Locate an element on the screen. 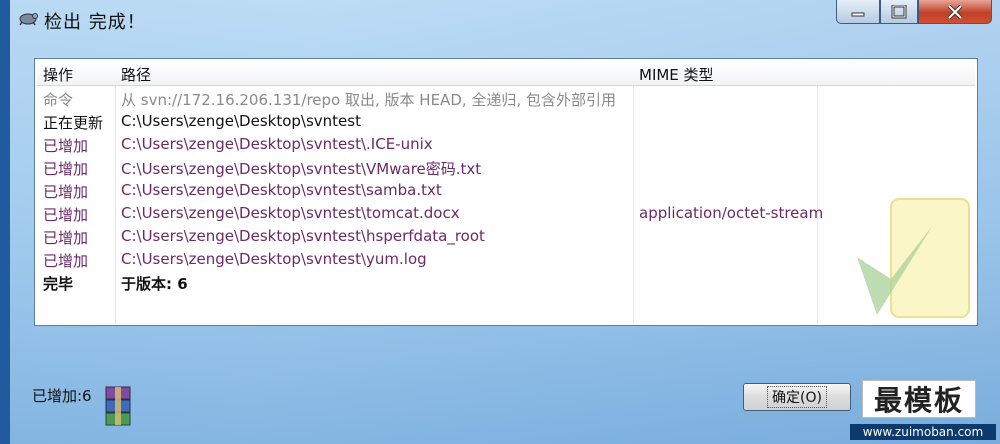 This screenshot has width=1000, height=444. row-path: 于版本: 6 is located at coordinates (154, 284).